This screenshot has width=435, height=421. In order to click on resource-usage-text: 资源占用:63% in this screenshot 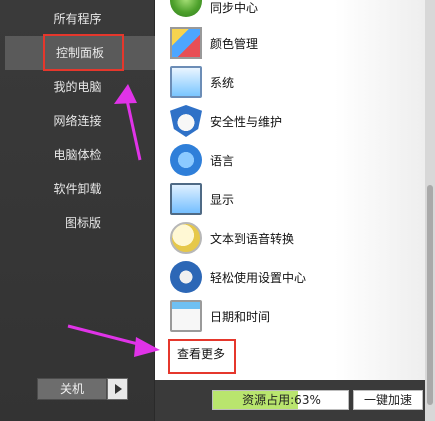, I will do `click(281, 400)`.